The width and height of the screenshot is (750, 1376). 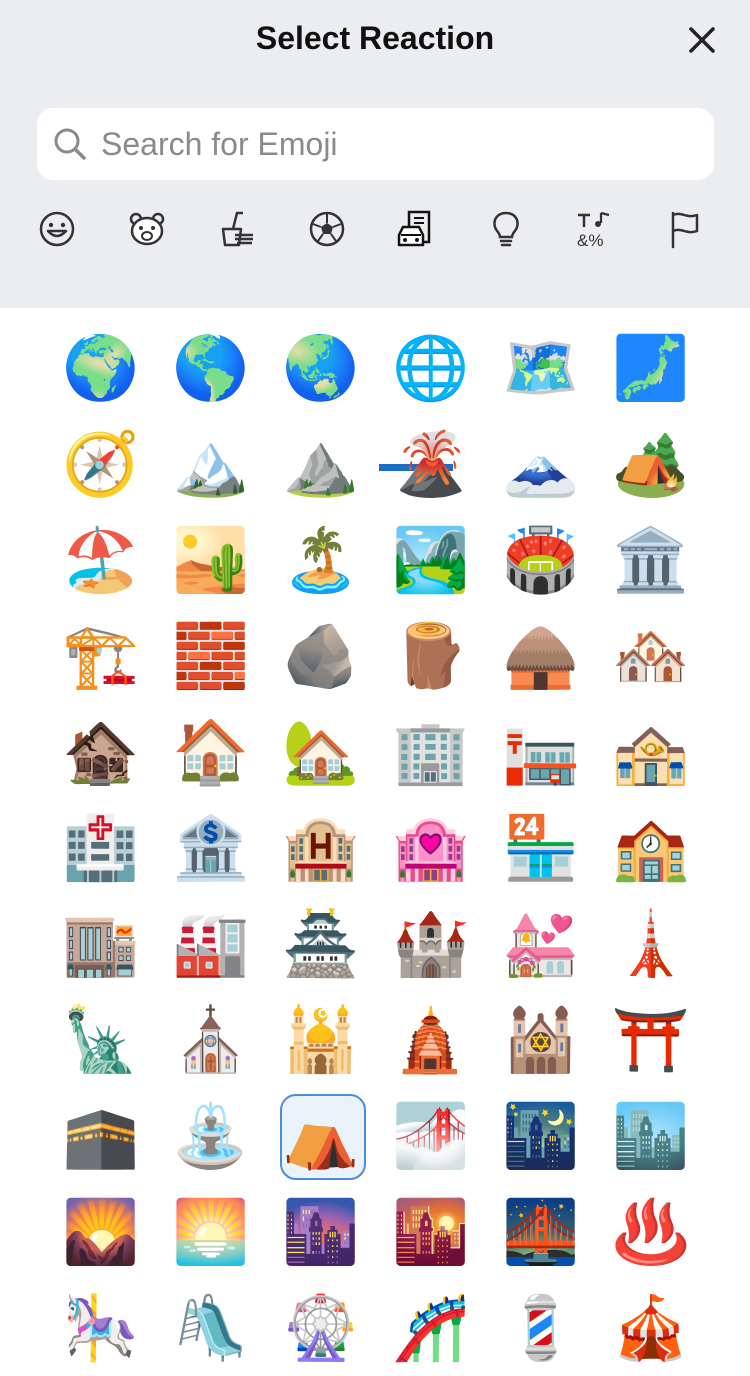 I want to click on emoji-cell: 🛝, so click(x=211, y=1328).